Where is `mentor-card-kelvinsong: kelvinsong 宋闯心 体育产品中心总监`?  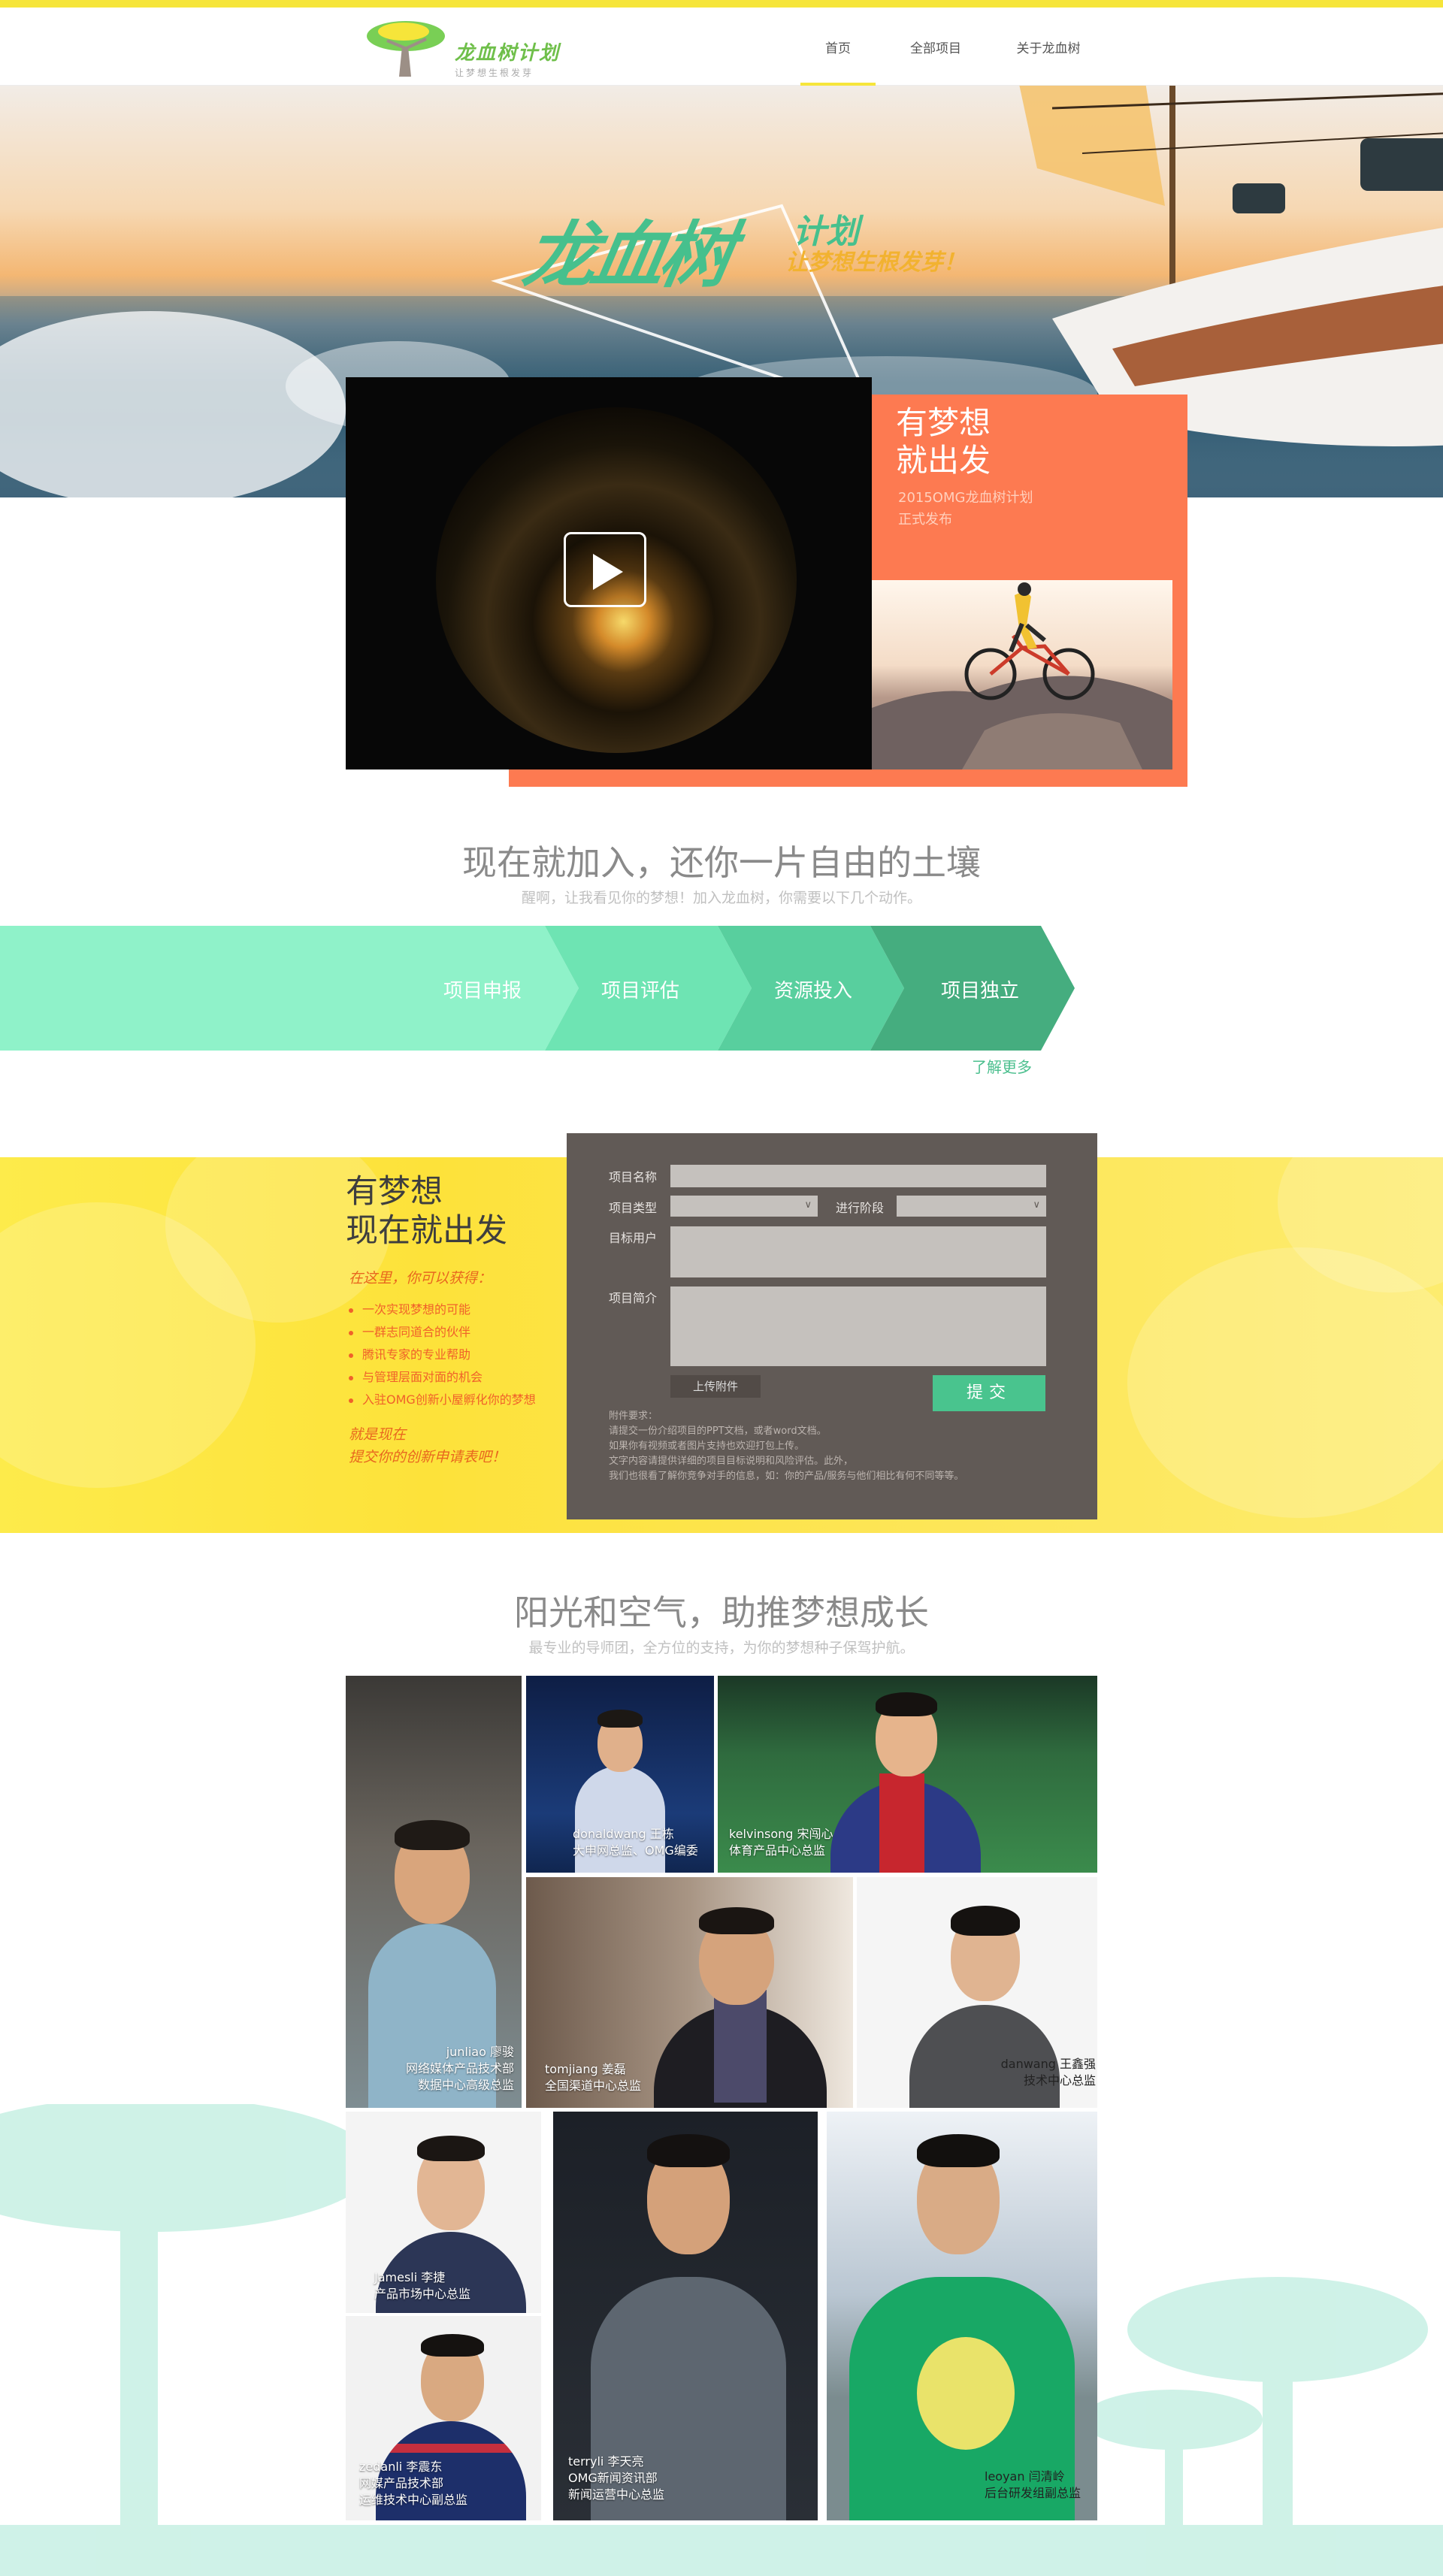 mentor-card-kelvinsong: kelvinsong 宋闯心 体育产品中心总监 is located at coordinates (907, 1775).